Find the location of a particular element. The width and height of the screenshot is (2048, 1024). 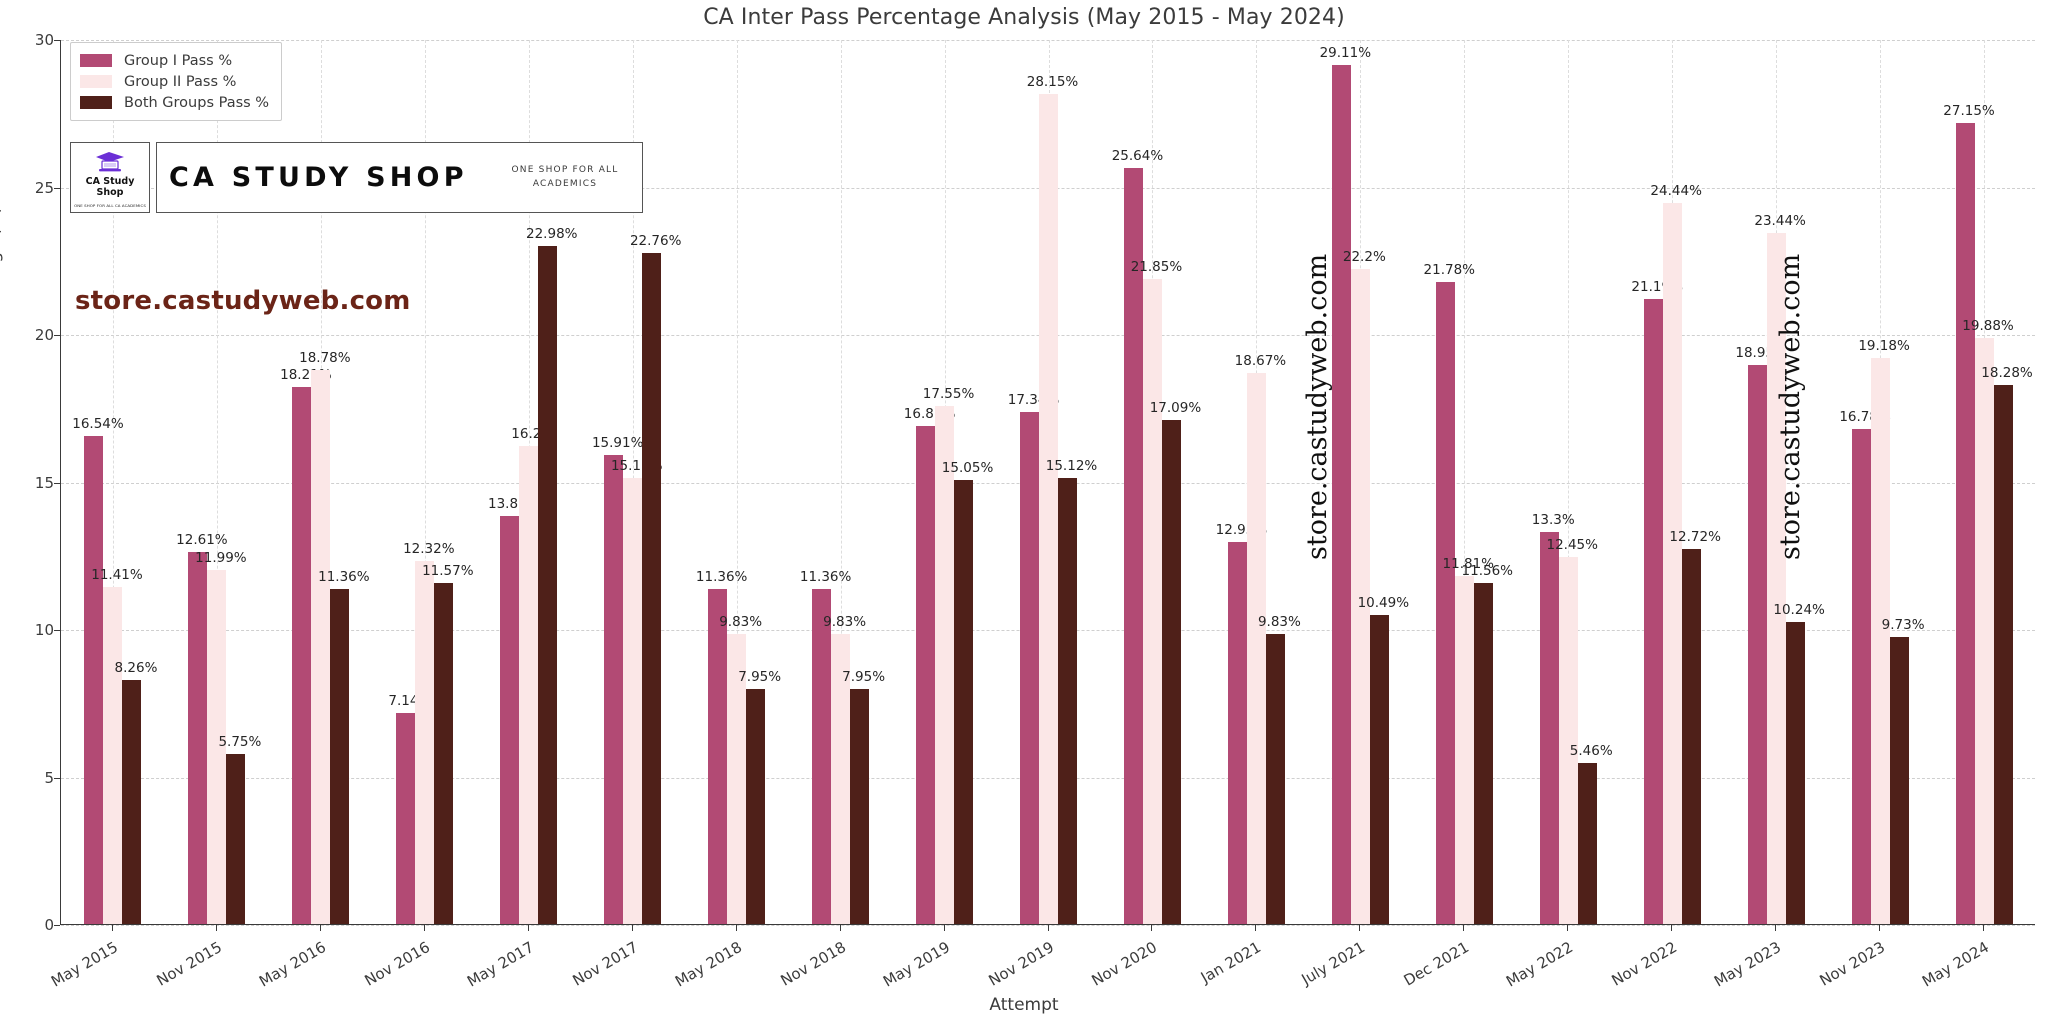

bar-group: 11.36% 9.83% 7.95% is located at coordinates (842, 482).